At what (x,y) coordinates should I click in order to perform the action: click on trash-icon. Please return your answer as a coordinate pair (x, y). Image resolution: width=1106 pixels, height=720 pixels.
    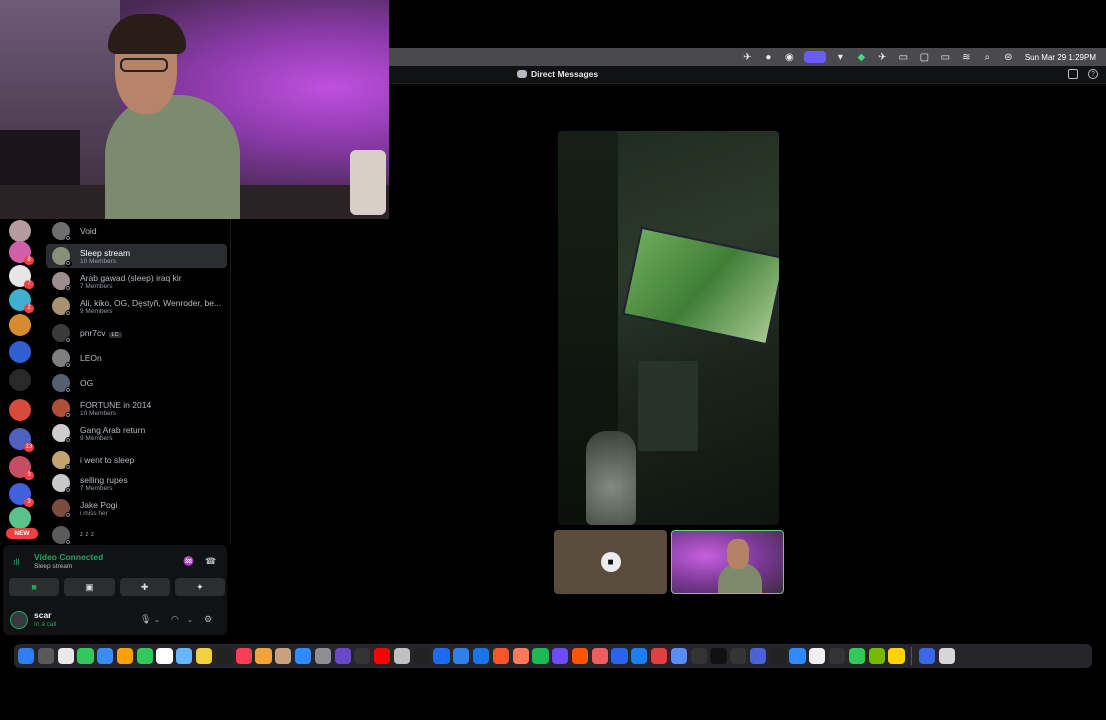
    Looking at the image, I should click on (946, 656).